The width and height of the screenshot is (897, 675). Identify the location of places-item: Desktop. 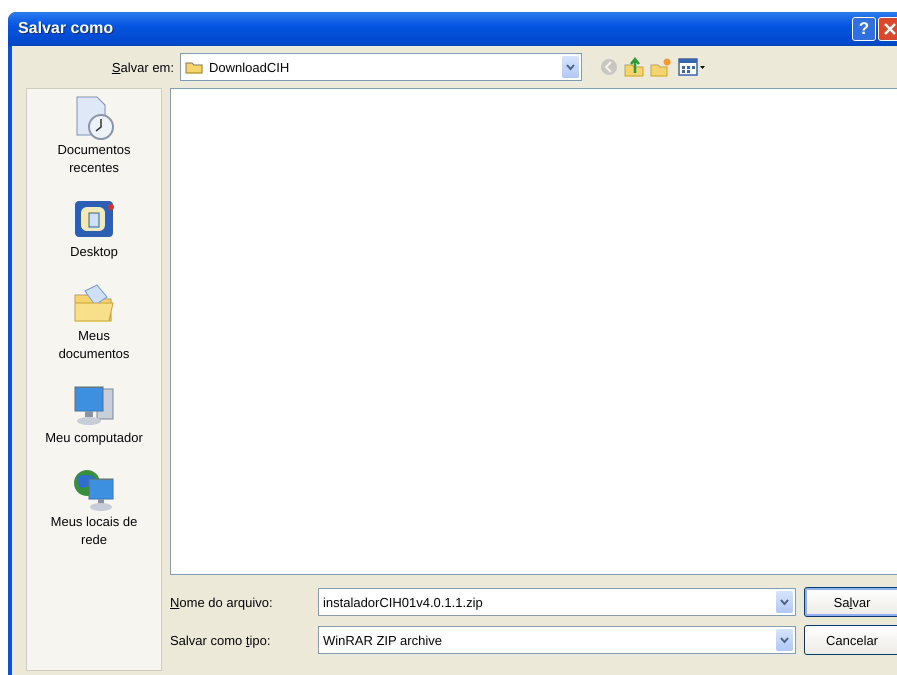
(94, 229).